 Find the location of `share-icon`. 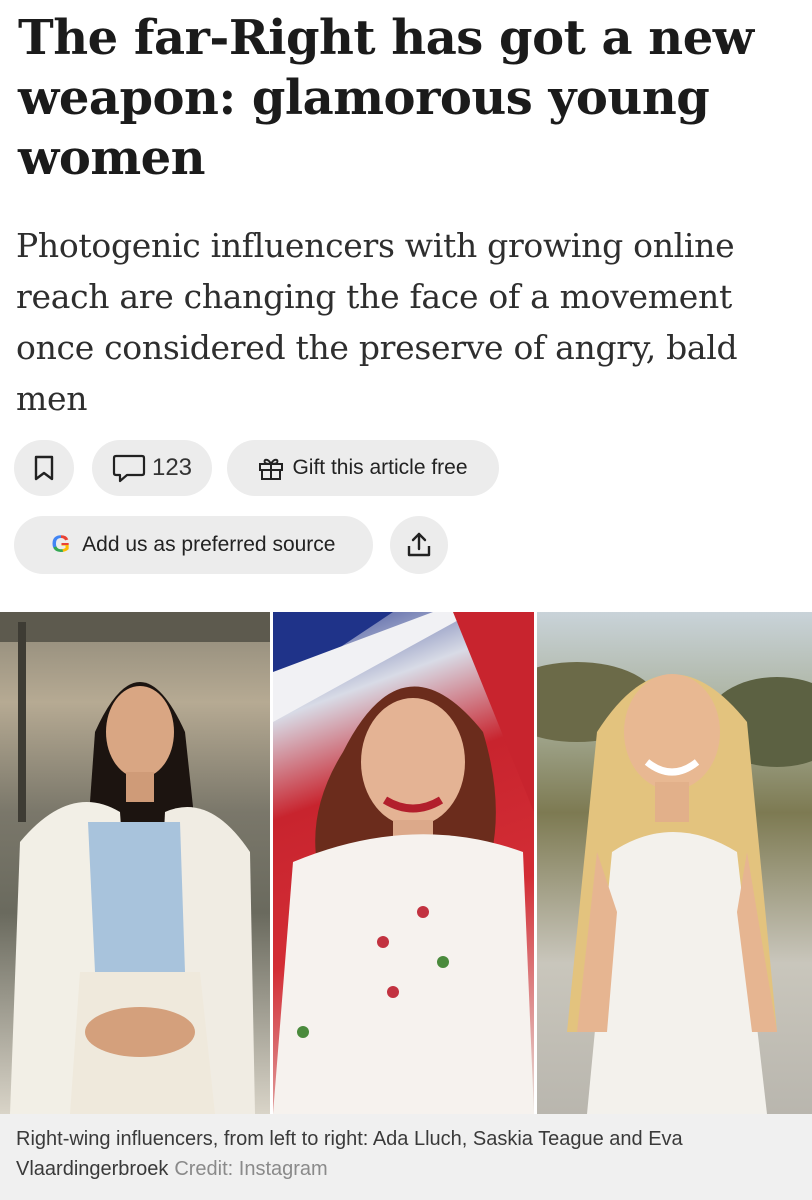

share-icon is located at coordinates (419, 544).